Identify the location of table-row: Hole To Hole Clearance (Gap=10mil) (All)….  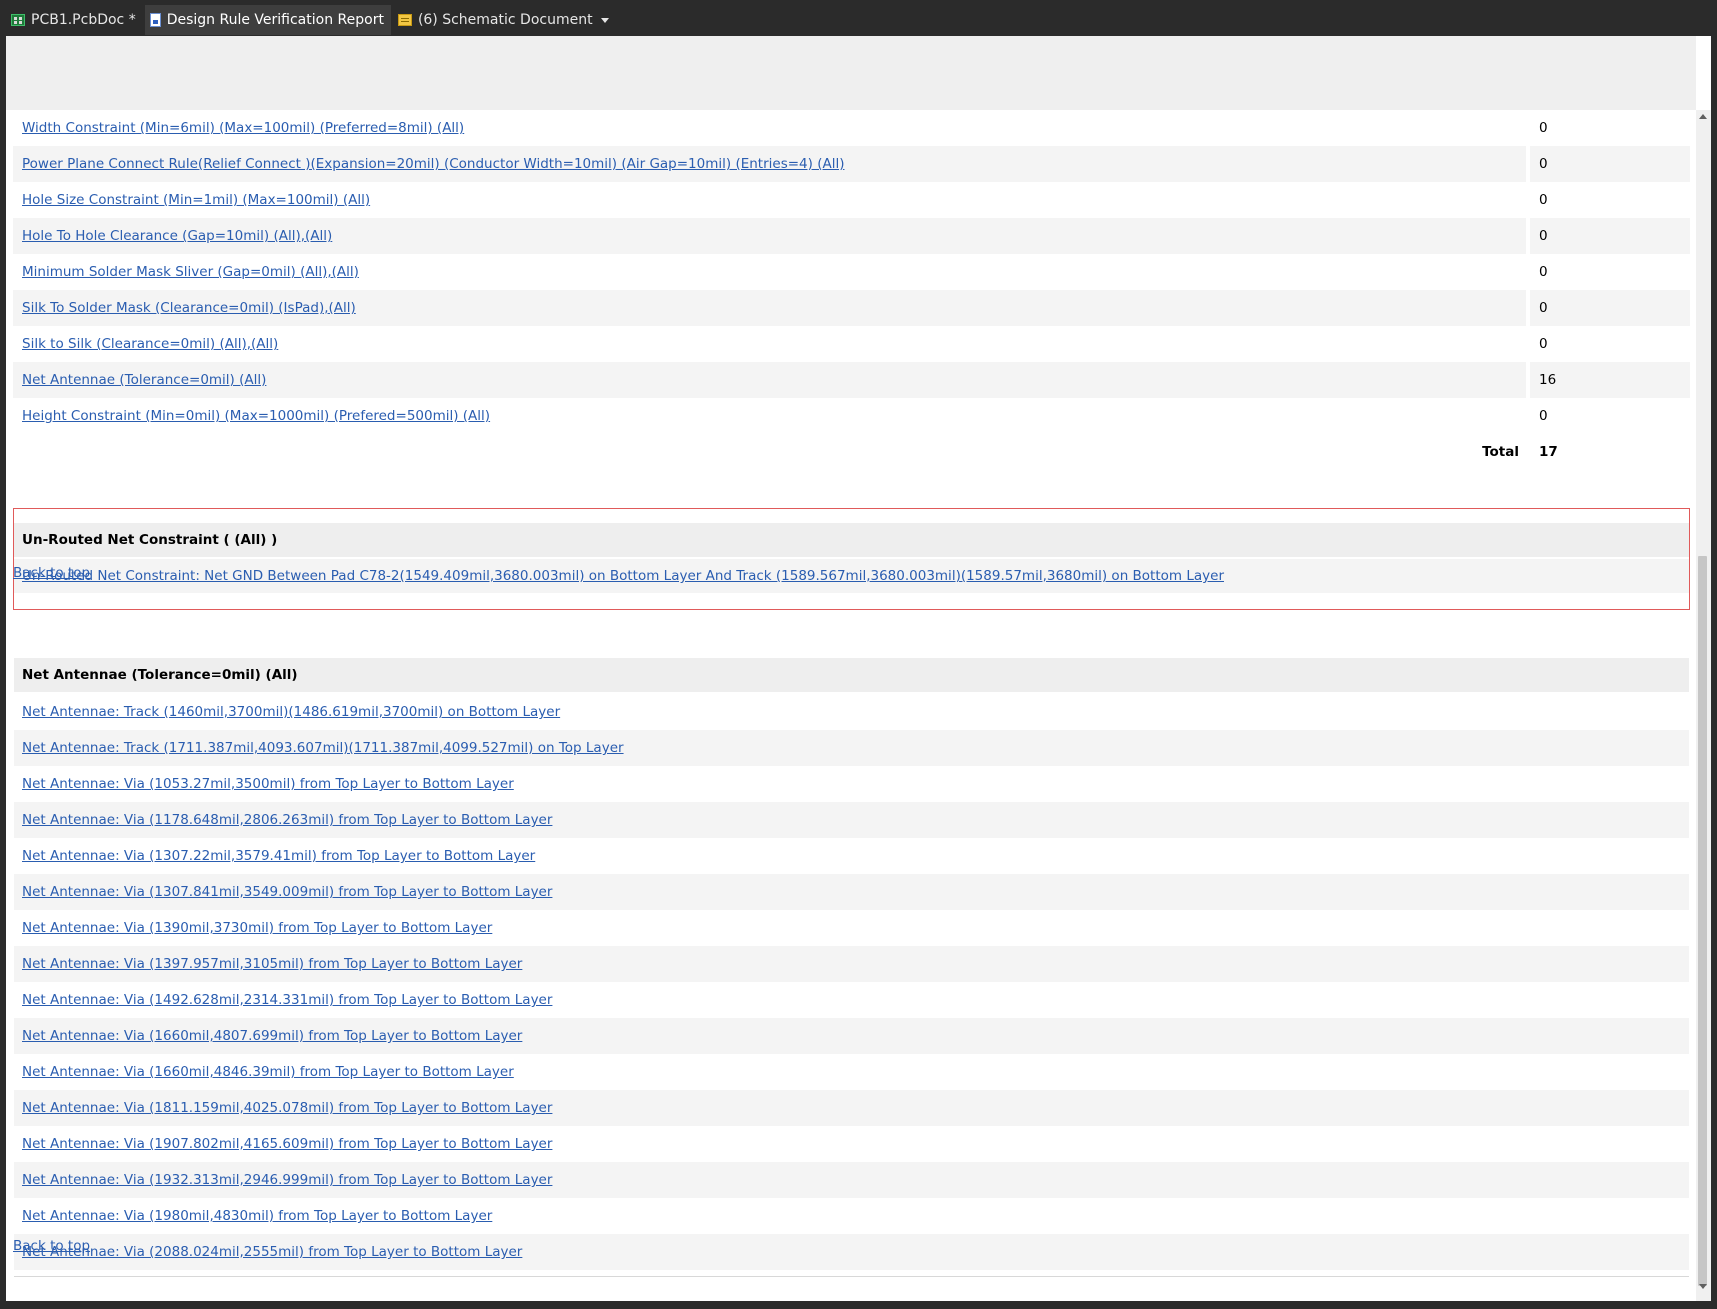
(851, 236).